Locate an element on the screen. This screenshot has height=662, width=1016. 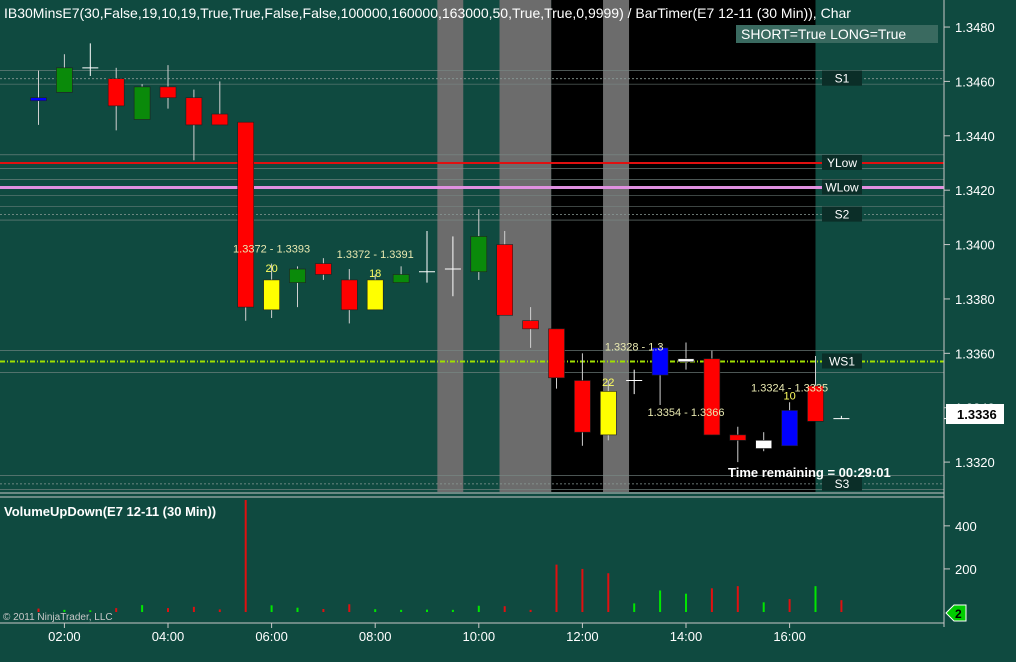
level-label-ylow: YLow is located at coordinates (842, 163).